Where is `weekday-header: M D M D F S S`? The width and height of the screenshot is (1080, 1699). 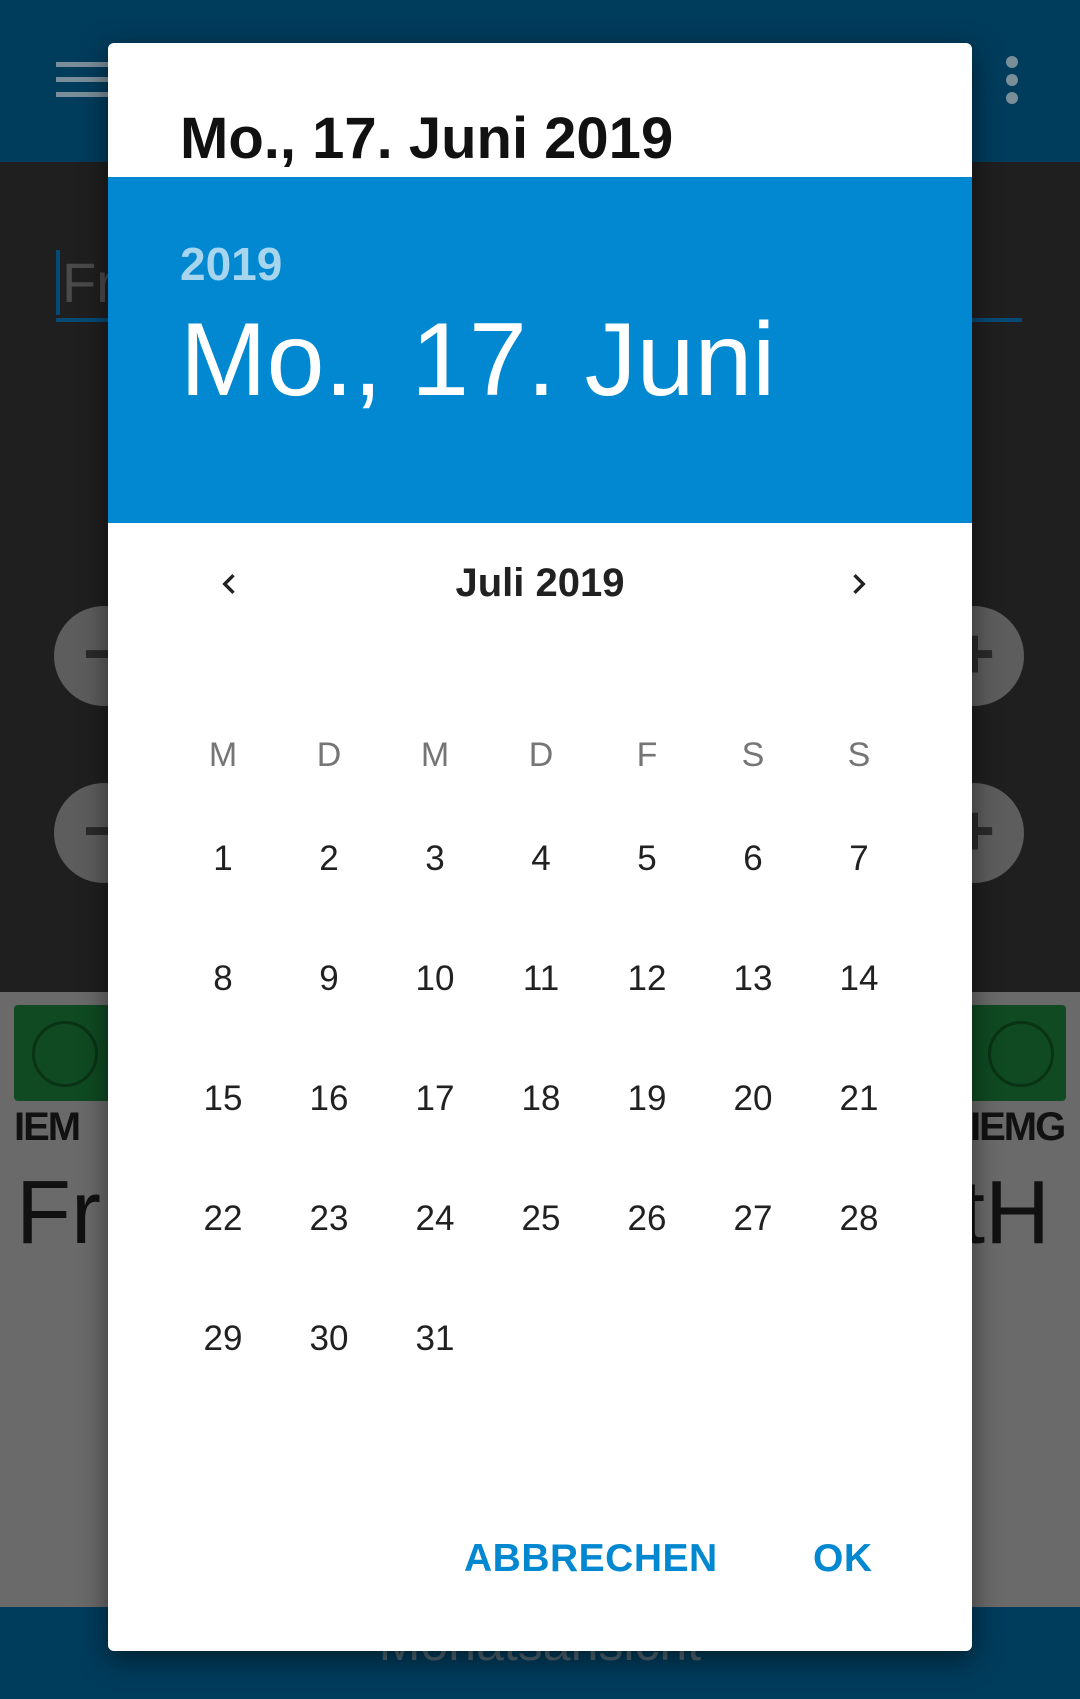 weekday-header: M D M D F S S is located at coordinates (541, 755).